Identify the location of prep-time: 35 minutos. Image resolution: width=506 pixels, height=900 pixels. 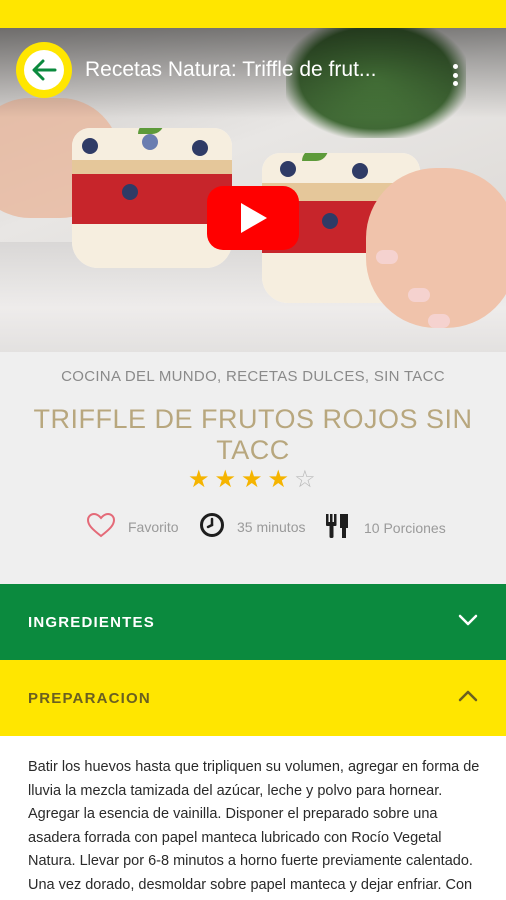
(252, 526).